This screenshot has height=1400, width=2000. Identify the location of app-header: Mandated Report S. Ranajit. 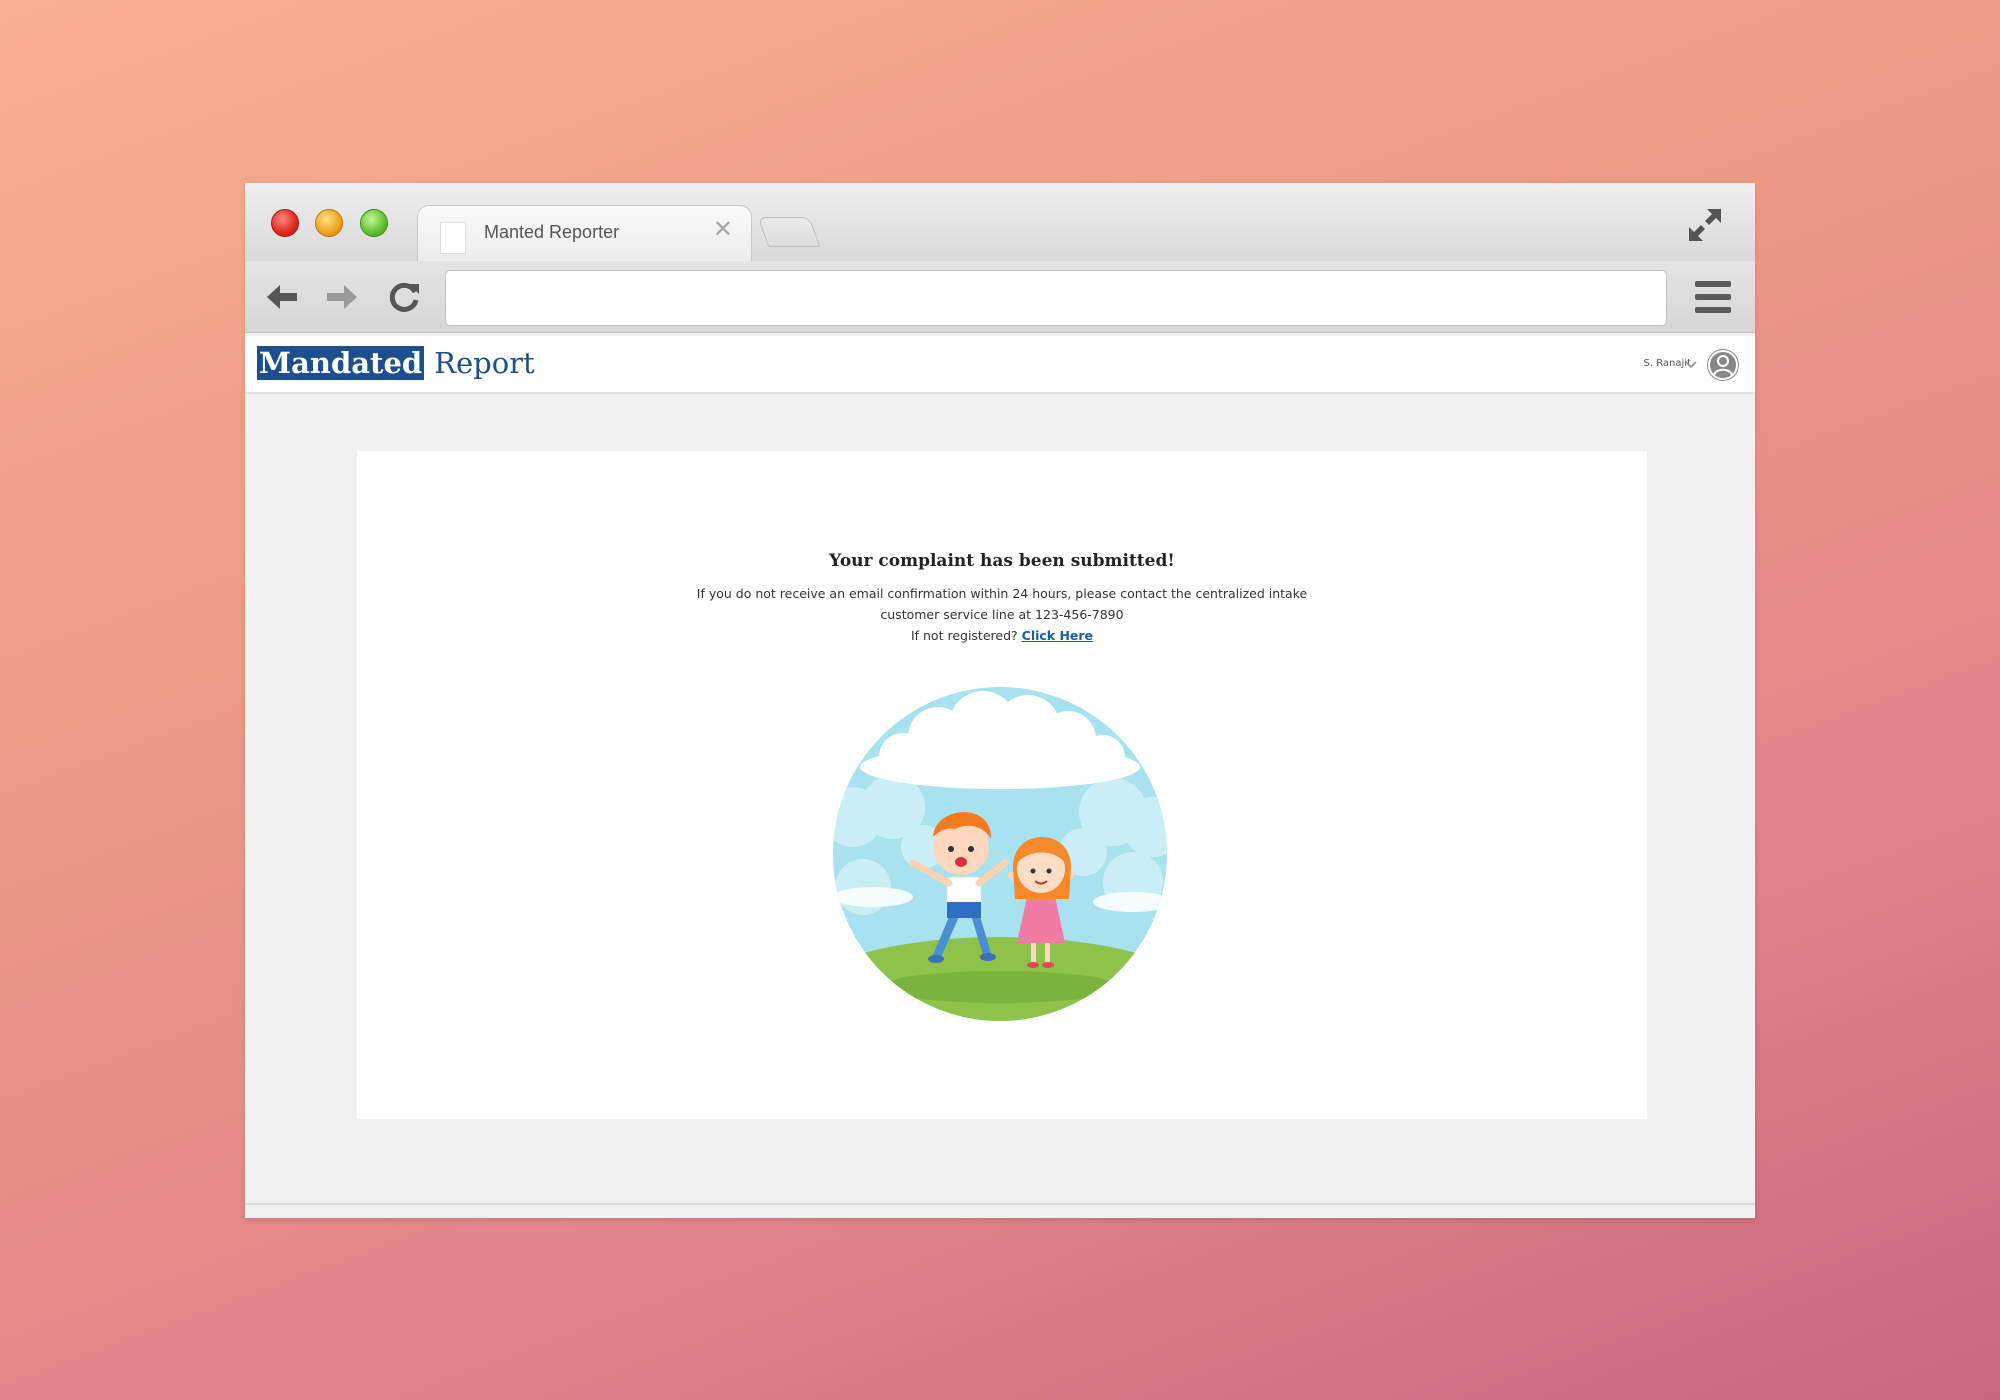
(1000, 365).